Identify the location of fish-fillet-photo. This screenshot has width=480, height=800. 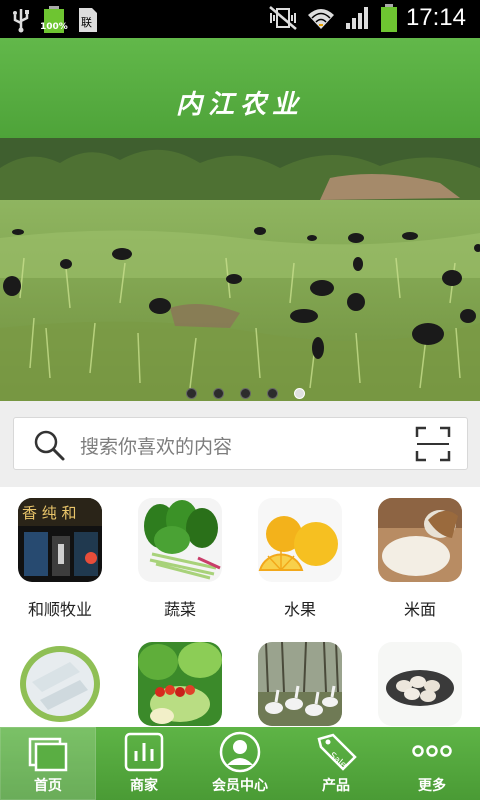
(60, 684).